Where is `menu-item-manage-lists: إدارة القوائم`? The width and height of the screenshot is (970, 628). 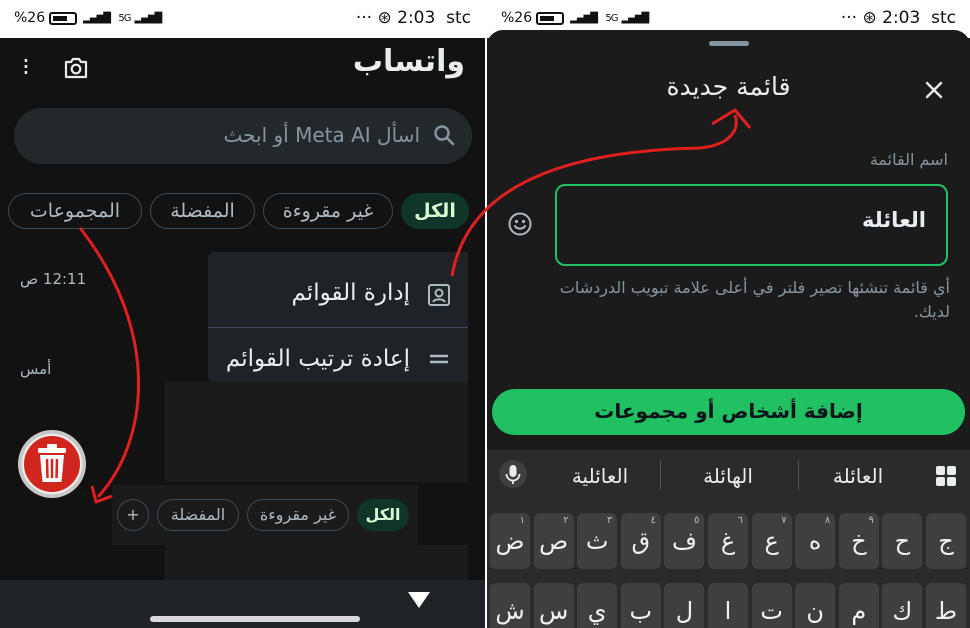
menu-item-manage-lists: إدارة القوائم is located at coordinates (338, 294).